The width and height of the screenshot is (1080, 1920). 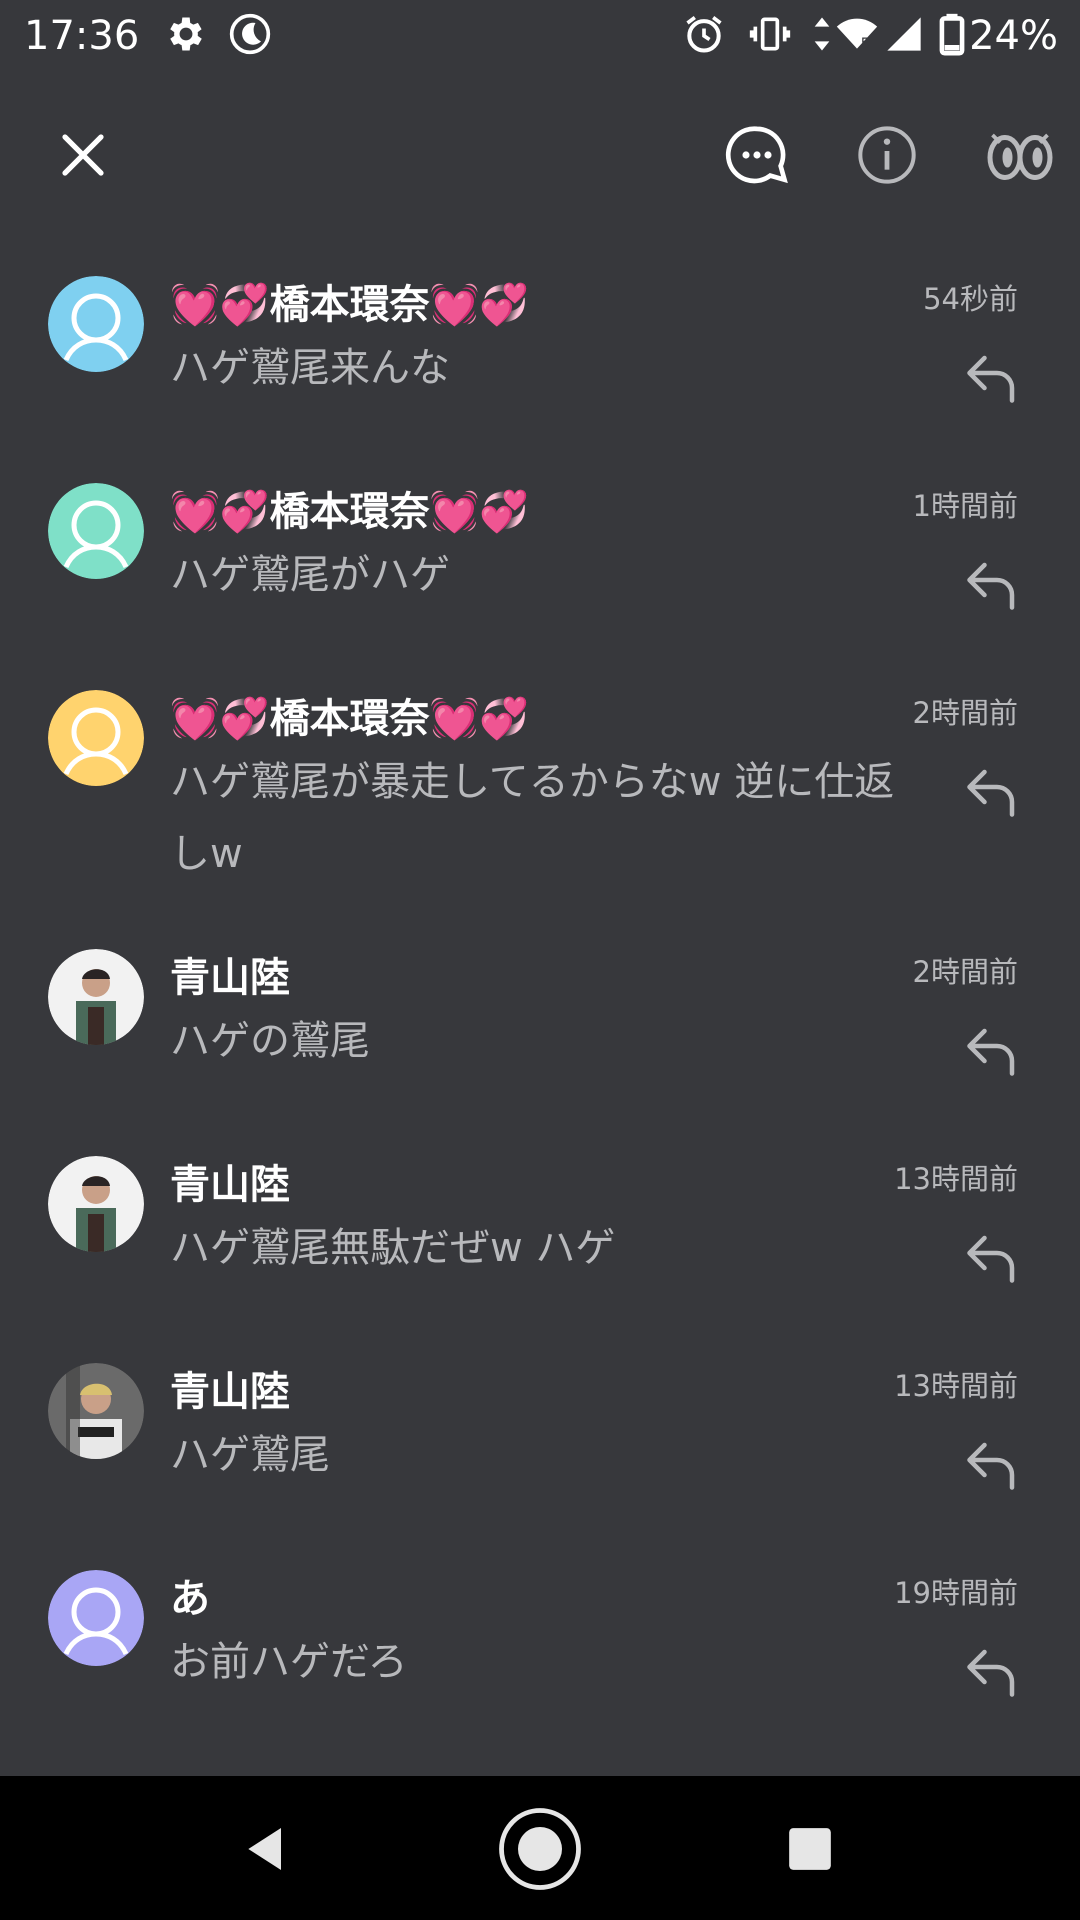 I want to click on recents-button, so click(x=810, y=1849).